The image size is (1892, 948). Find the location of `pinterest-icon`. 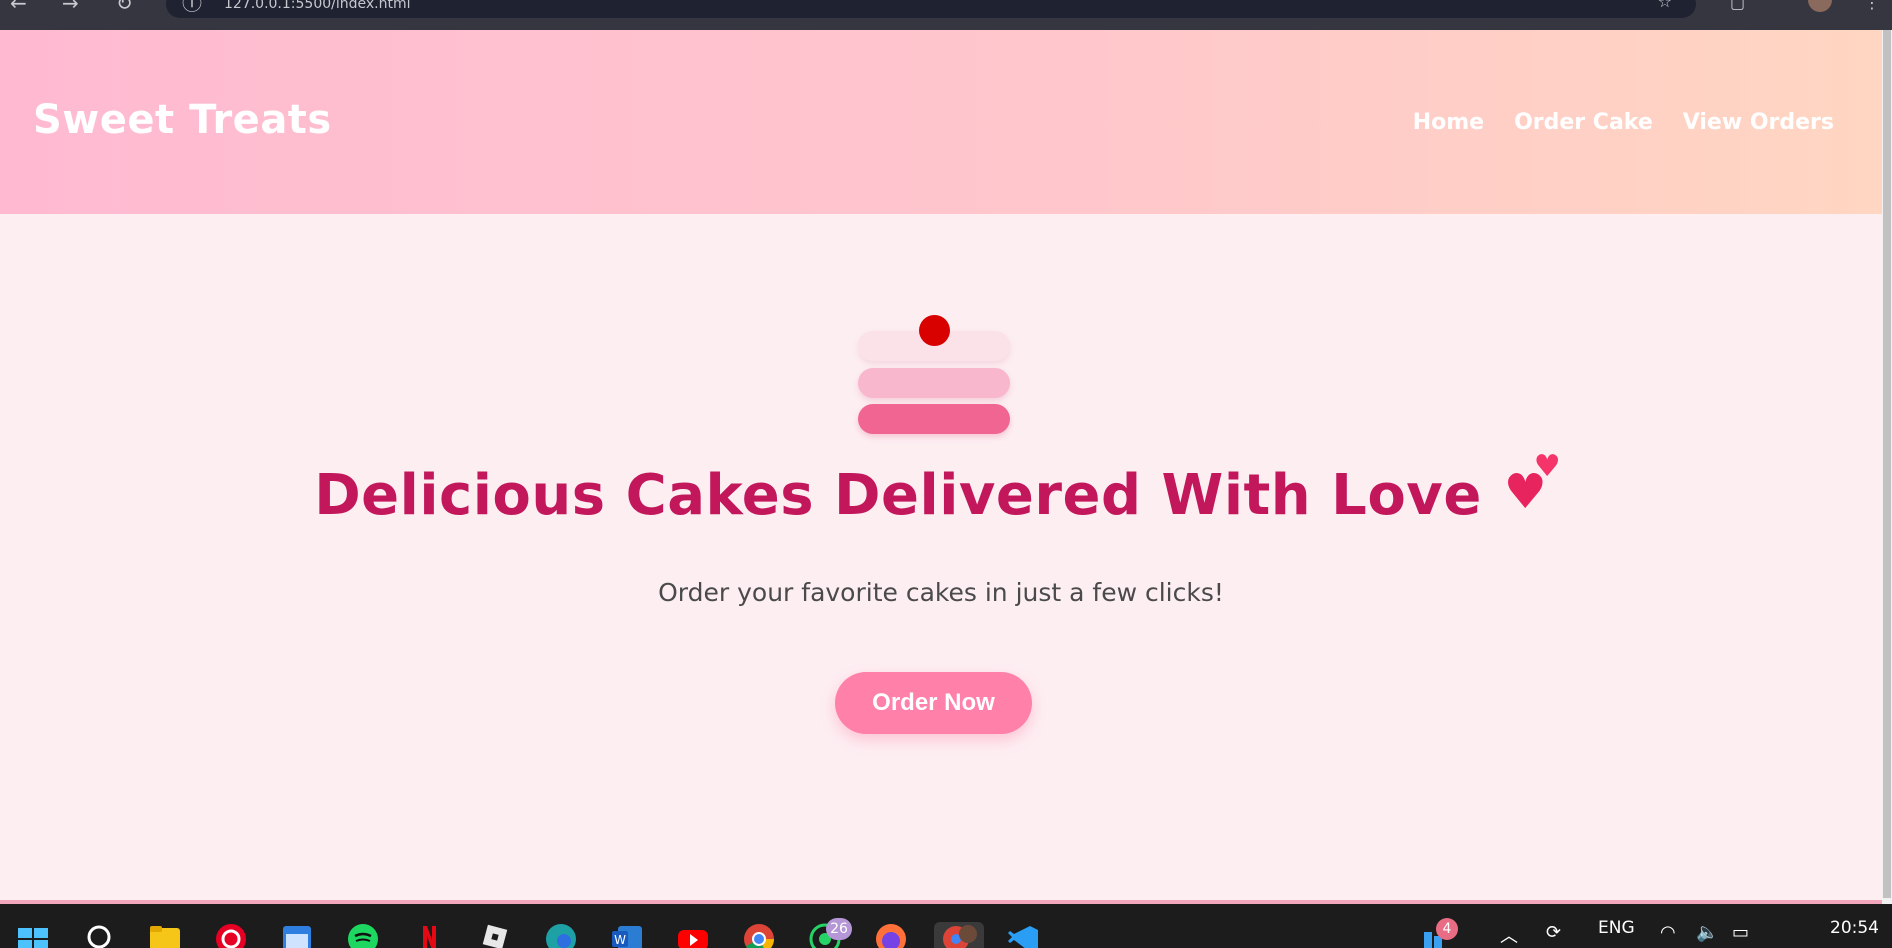

pinterest-icon is located at coordinates (231, 935).